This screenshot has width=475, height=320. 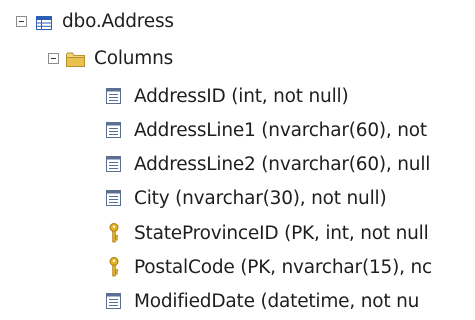 I want to click on column-label: AddressLine2 (nvarchar(60), null, so click(x=282, y=164).